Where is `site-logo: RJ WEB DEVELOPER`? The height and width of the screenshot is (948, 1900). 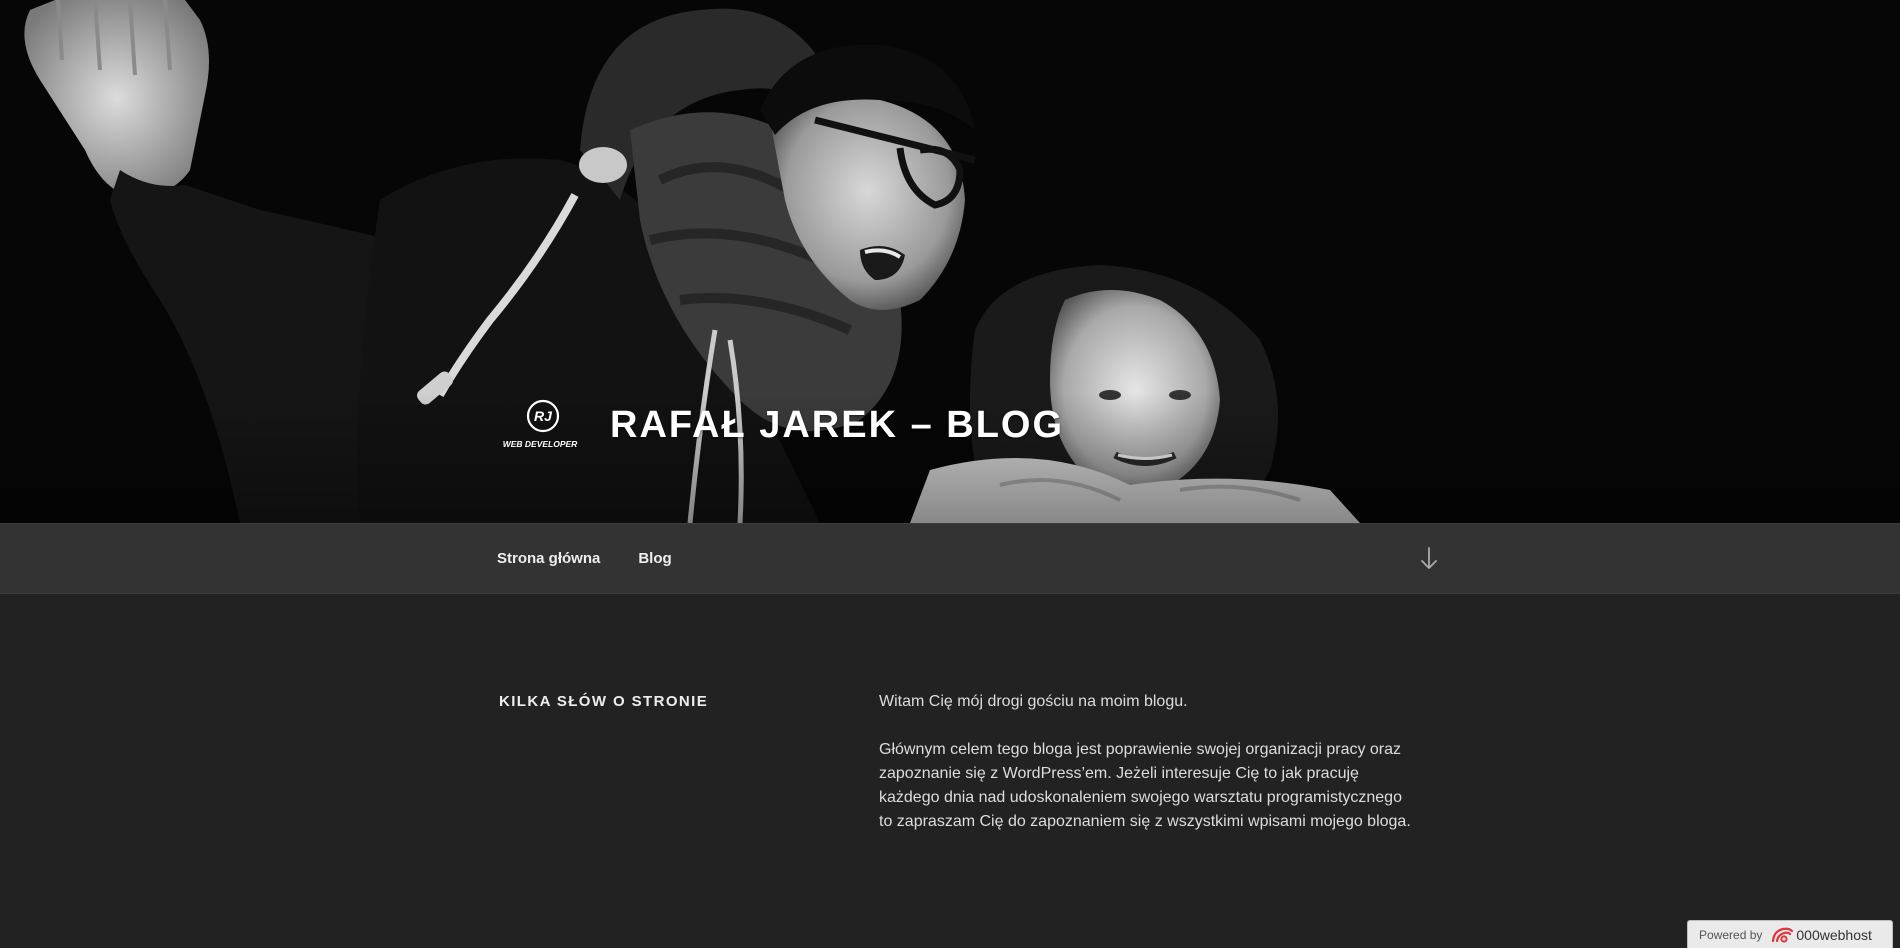
site-logo: RJ WEB DEVELOPER is located at coordinates (540, 425).